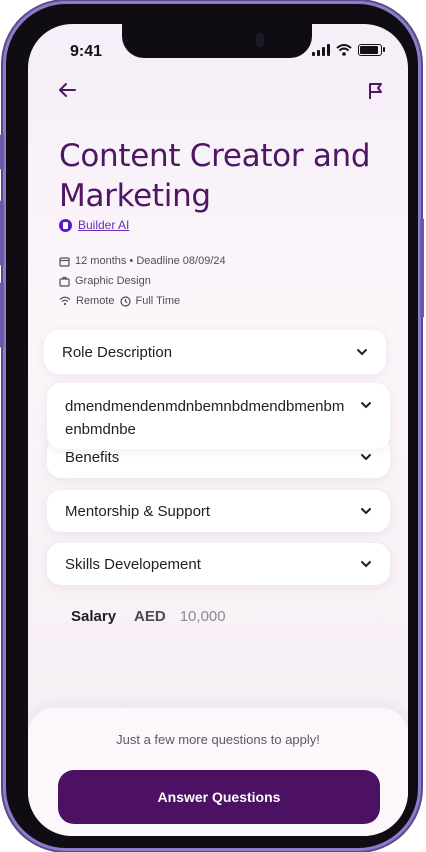 This screenshot has width=426, height=852. What do you see at coordinates (150, 261) in the screenshot?
I see `duration-deadline-text: 12 months • Deadline 08/09/24` at bounding box center [150, 261].